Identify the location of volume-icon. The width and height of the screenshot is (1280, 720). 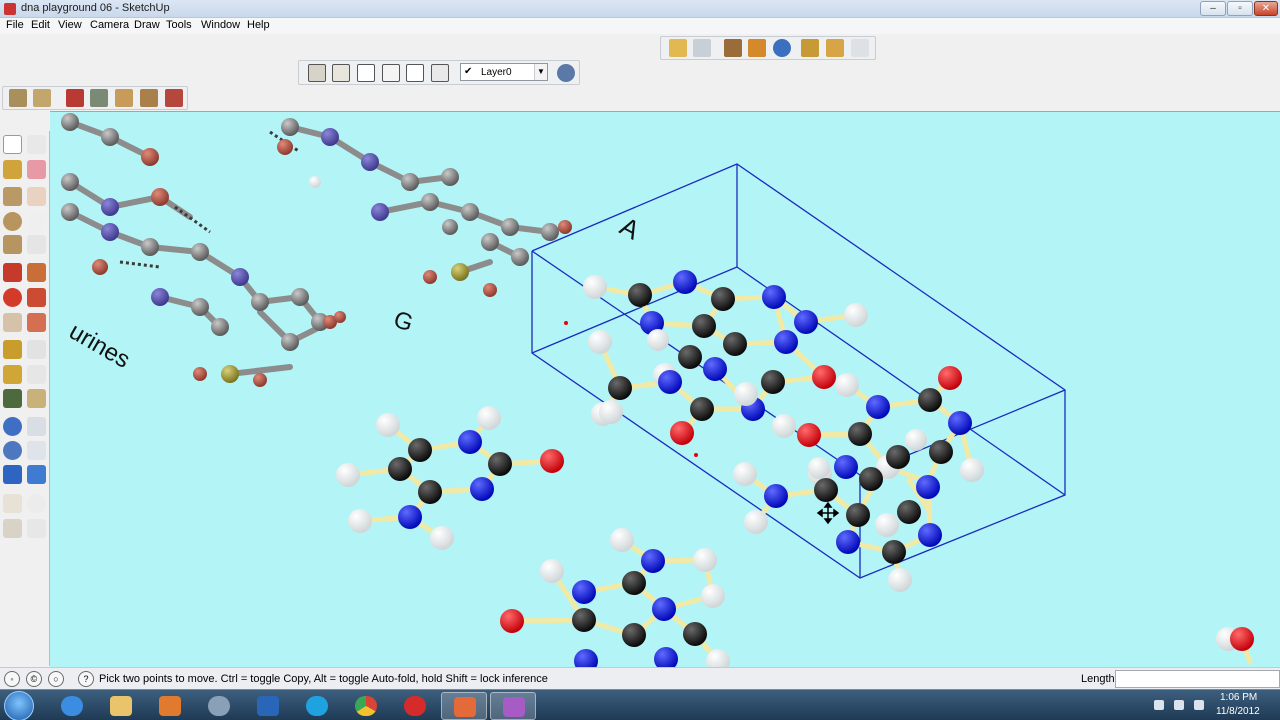
(1199, 705).